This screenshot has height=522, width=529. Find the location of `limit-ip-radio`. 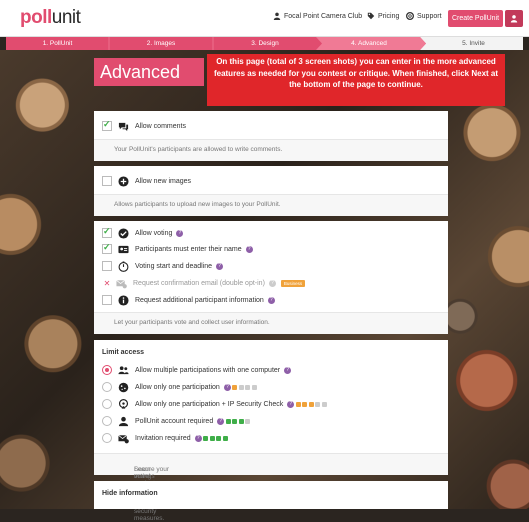

limit-ip-radio is located at coordinates (107, 404).